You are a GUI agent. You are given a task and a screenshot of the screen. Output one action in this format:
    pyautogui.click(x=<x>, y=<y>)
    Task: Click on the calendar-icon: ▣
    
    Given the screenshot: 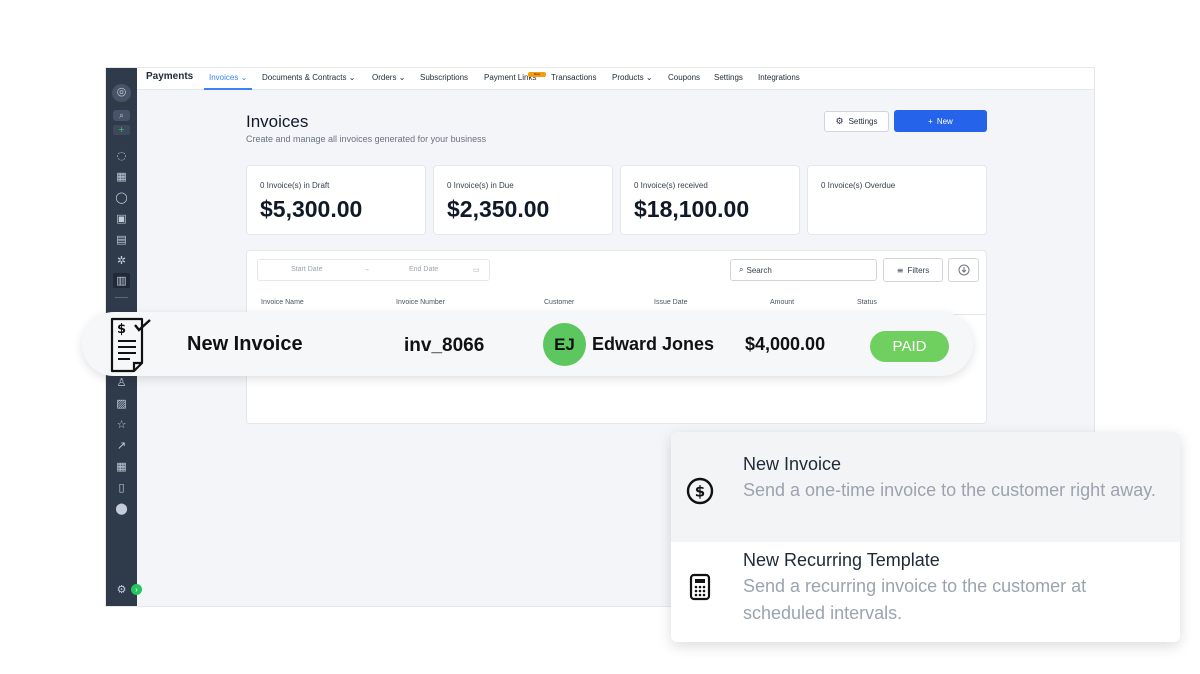 What is the action you would take?
    pyautogui.click(x=121, y=218)
    